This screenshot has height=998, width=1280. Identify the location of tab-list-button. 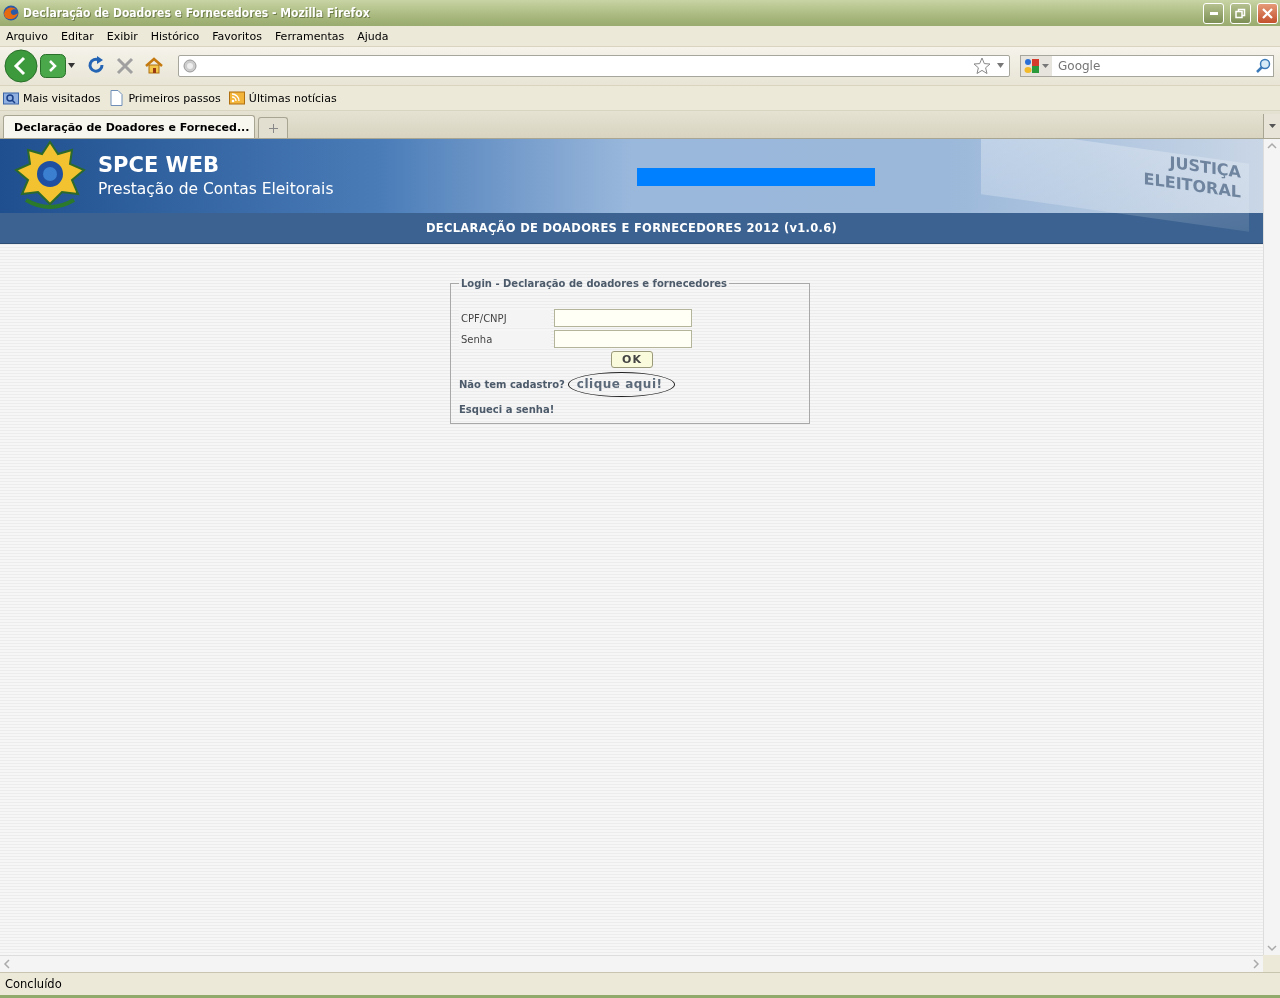
(1271, 126).